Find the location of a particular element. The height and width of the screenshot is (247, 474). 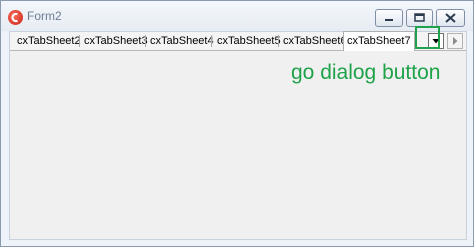

close-icon is located at coordinates (450, 18).